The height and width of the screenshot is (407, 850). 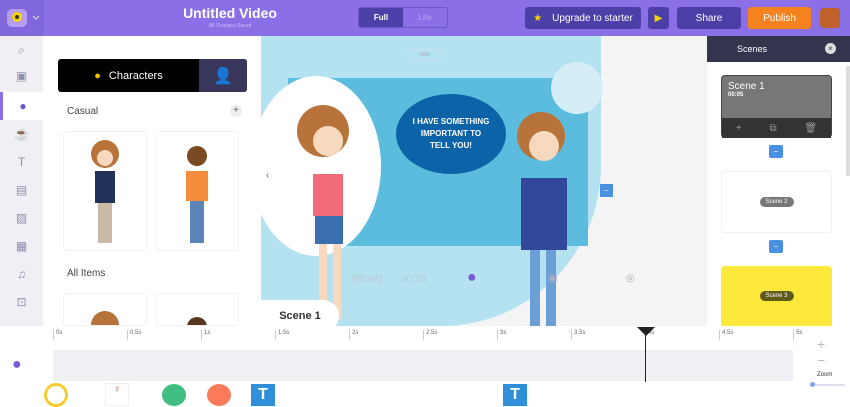 What do you see at coordinates (230, 13) in the screenshot?
I see `video-title: Untitled Video` at bounding box center [230, 13].